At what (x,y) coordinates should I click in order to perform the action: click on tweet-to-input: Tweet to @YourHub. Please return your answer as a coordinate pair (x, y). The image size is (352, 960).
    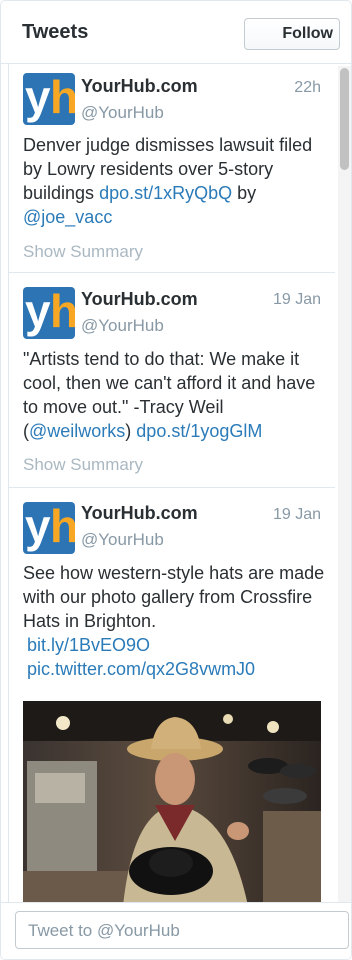
    Looking at the image, I should click on (182, 930).